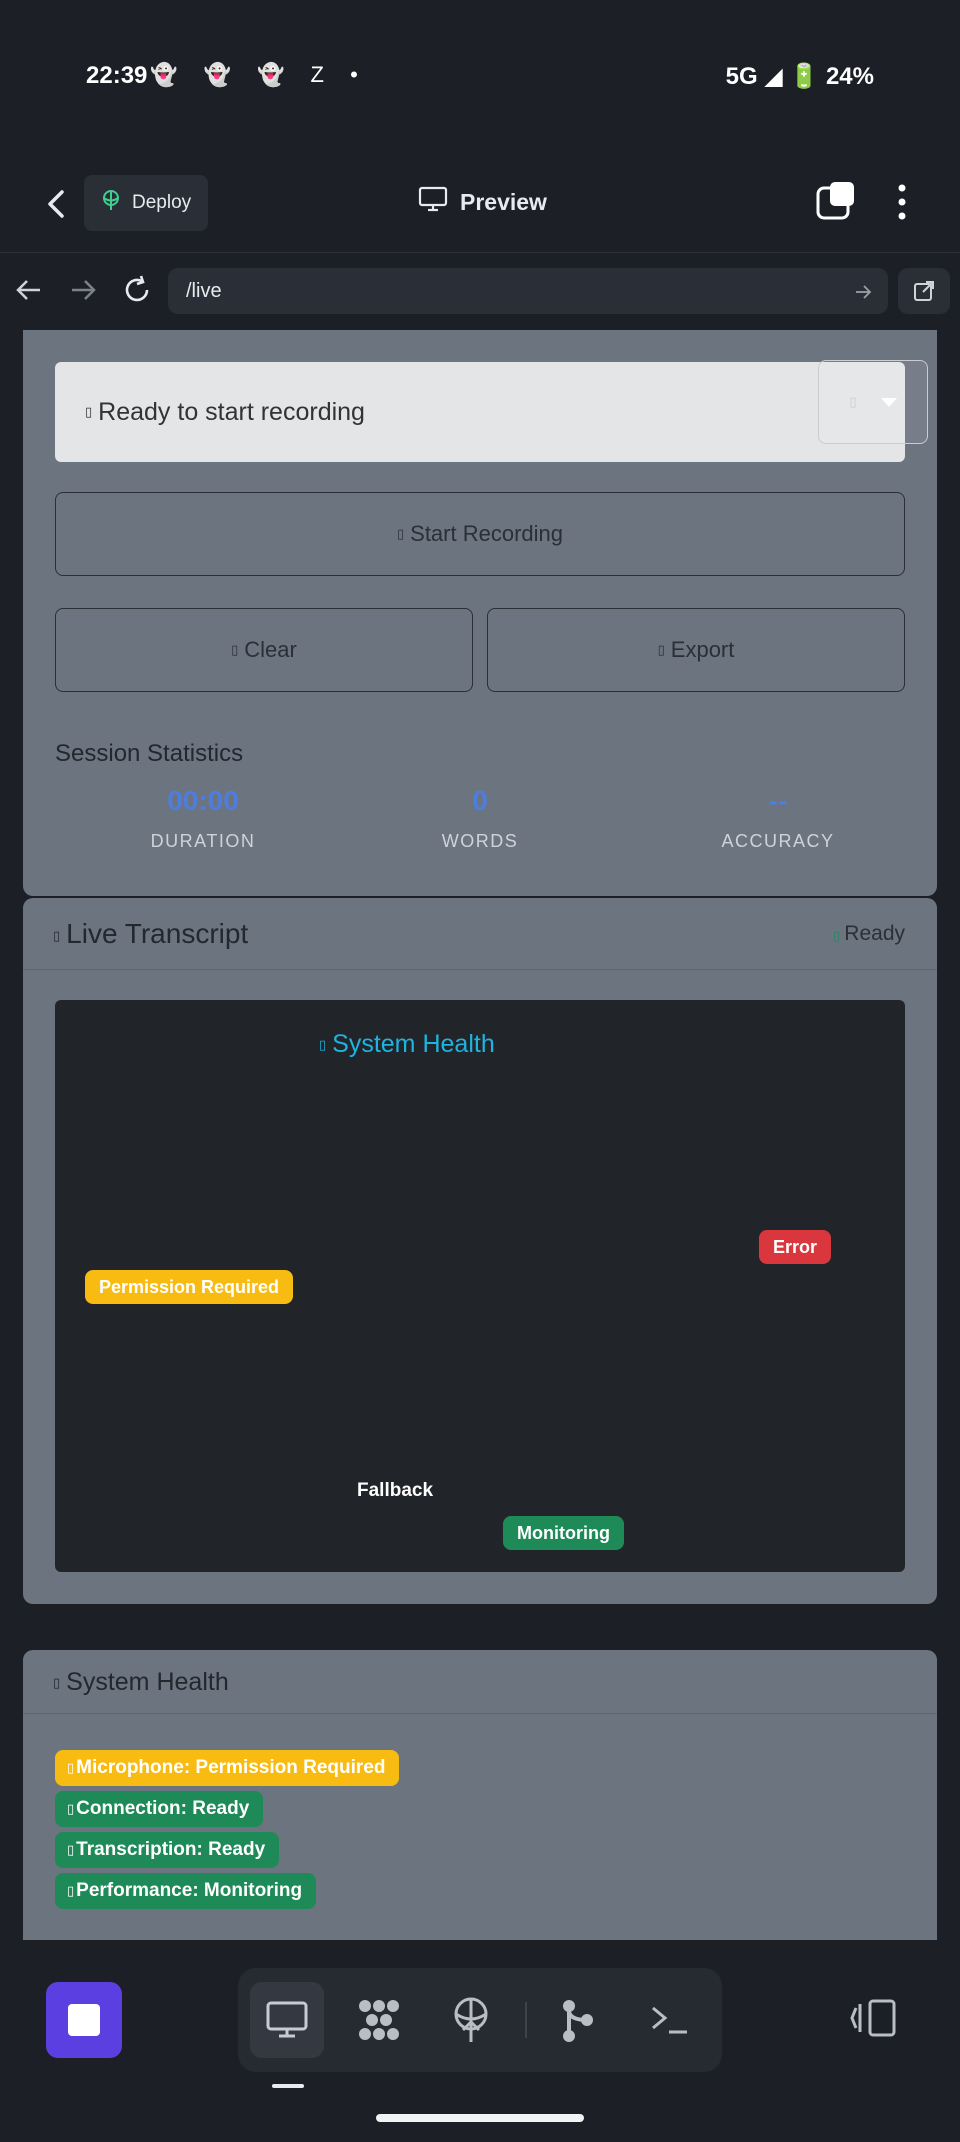  What do you see at coordinates (163, 1809) in the screenshot?
I see `pill-label: Connection: Ready` at bounding box center [163, 1809].